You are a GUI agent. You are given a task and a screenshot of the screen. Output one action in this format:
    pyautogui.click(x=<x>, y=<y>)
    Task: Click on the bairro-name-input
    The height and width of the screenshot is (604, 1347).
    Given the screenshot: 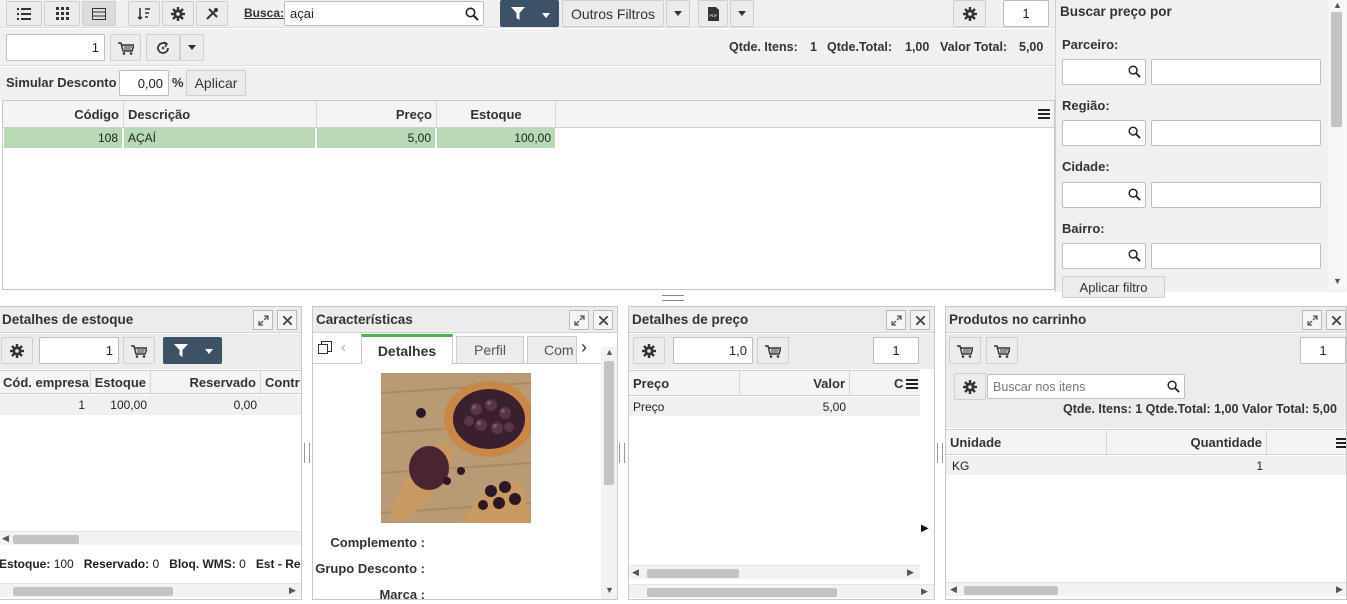 What is the action you would take?
    pyautogui.click(x=1236, y=256)
    